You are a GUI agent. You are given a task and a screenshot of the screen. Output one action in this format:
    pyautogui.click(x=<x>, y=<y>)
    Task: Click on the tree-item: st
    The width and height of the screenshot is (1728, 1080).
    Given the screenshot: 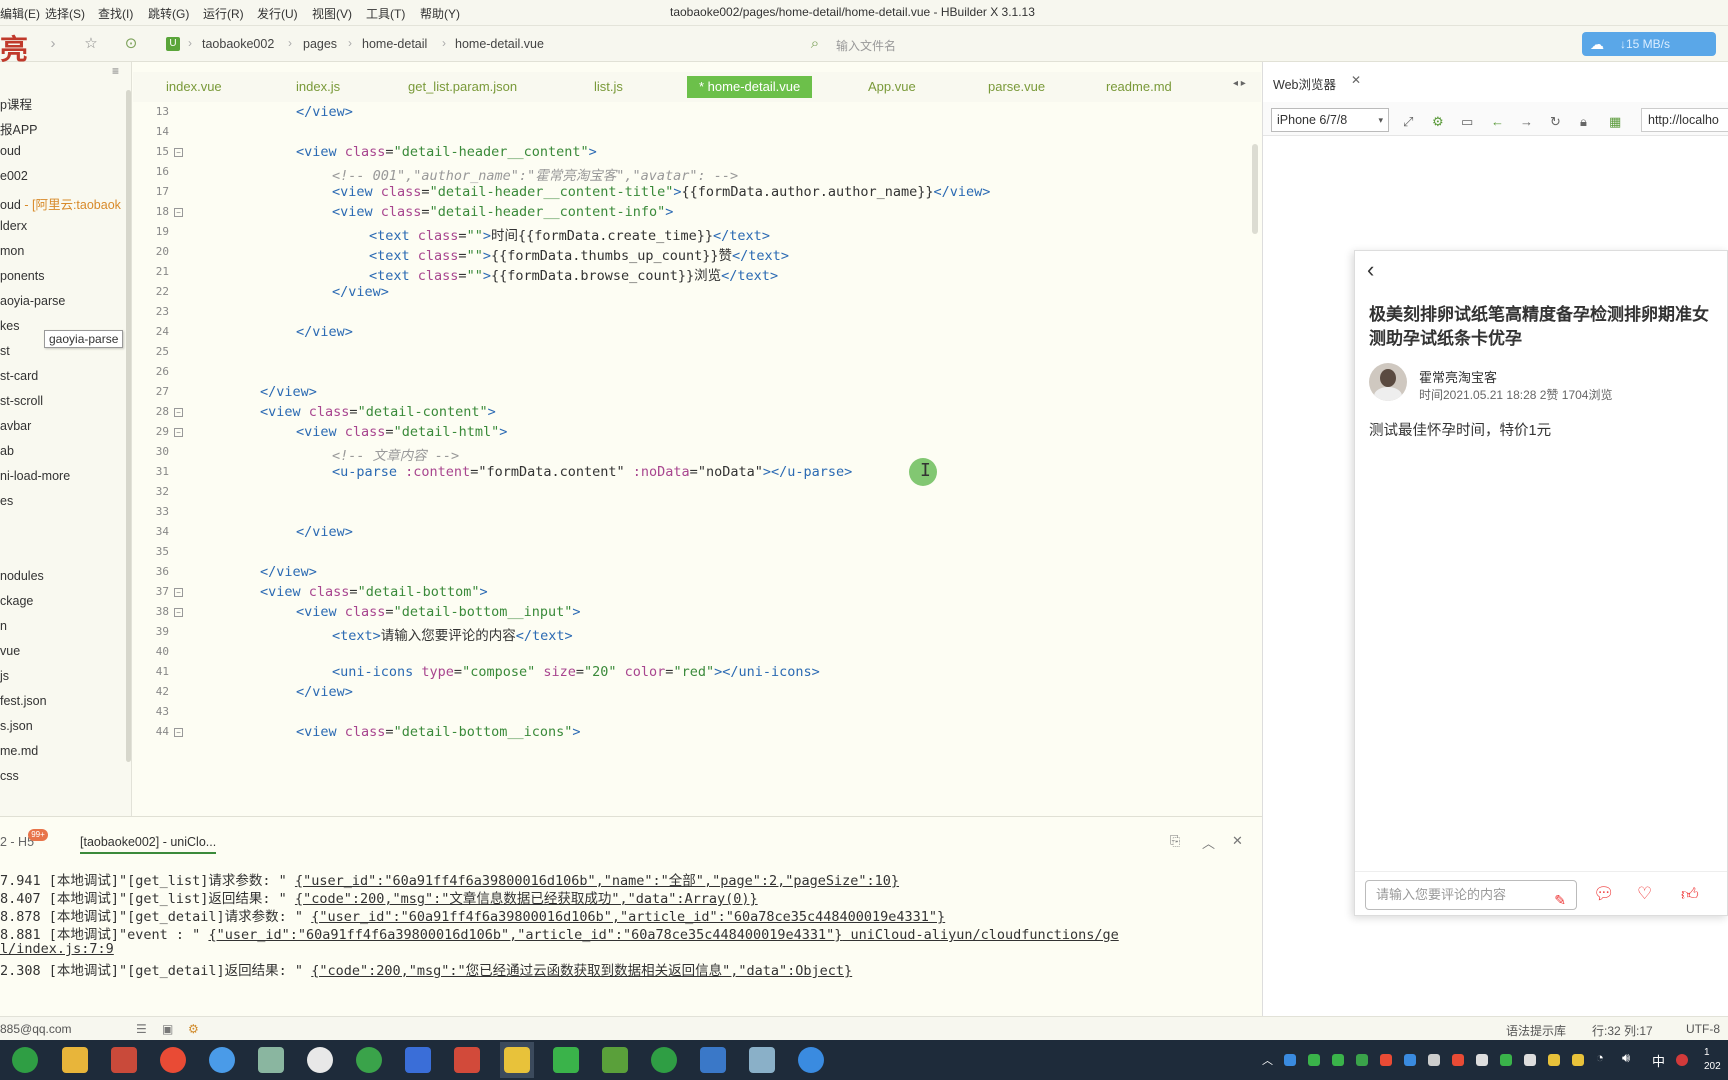 What is the action you would take?
    pyautogui.click(x=5, y=351)
    